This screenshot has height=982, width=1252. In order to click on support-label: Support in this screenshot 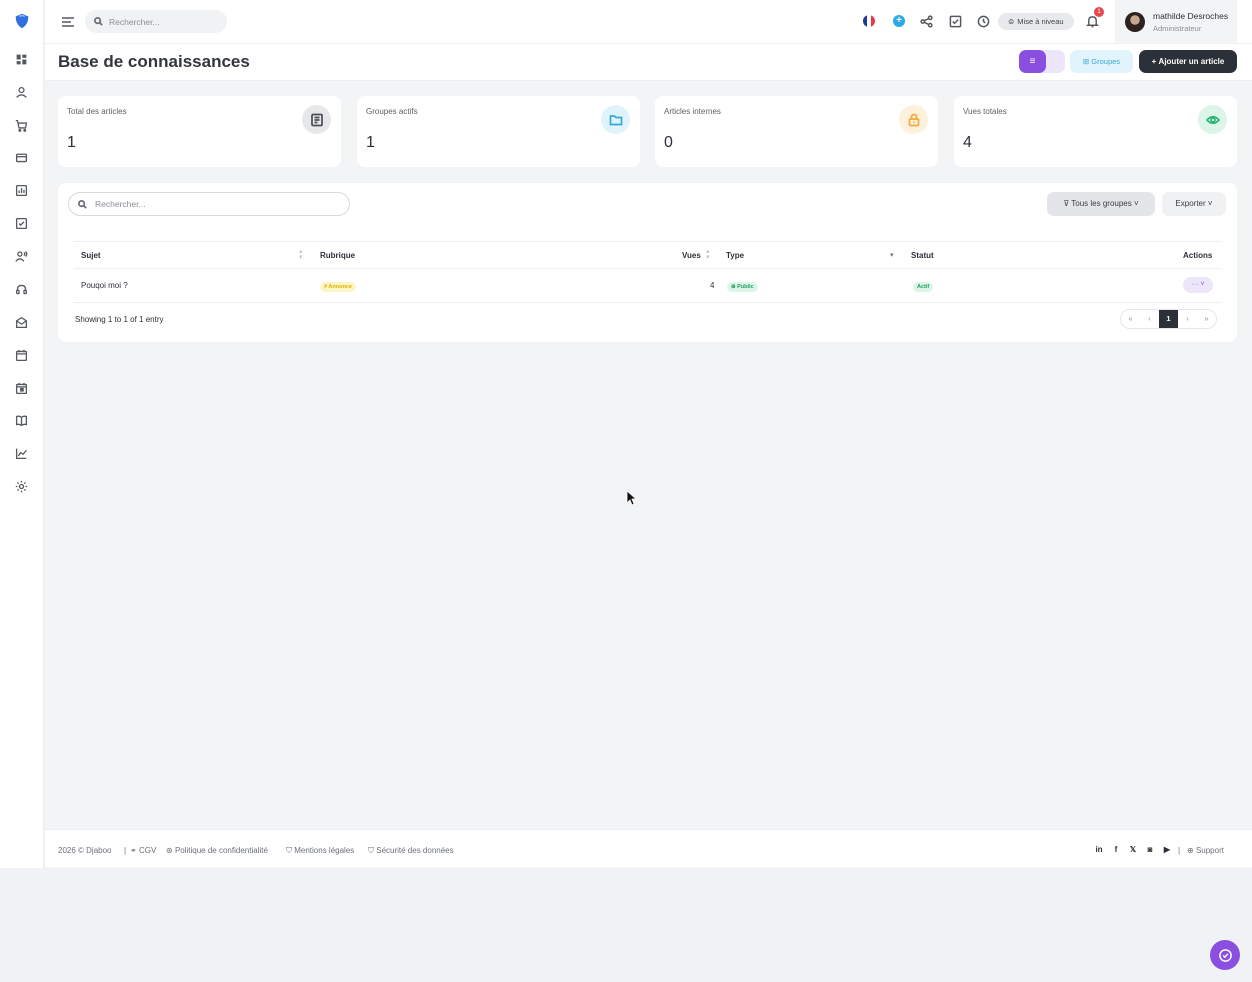, I will do `click(1209, 850)`.